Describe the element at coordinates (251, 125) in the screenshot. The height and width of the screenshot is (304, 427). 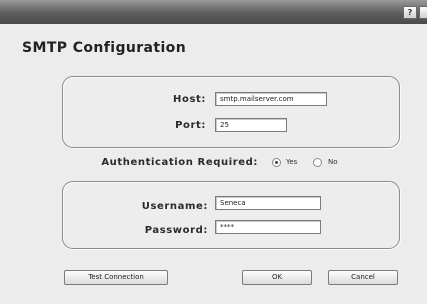
I see `port-input: 25` at that location.